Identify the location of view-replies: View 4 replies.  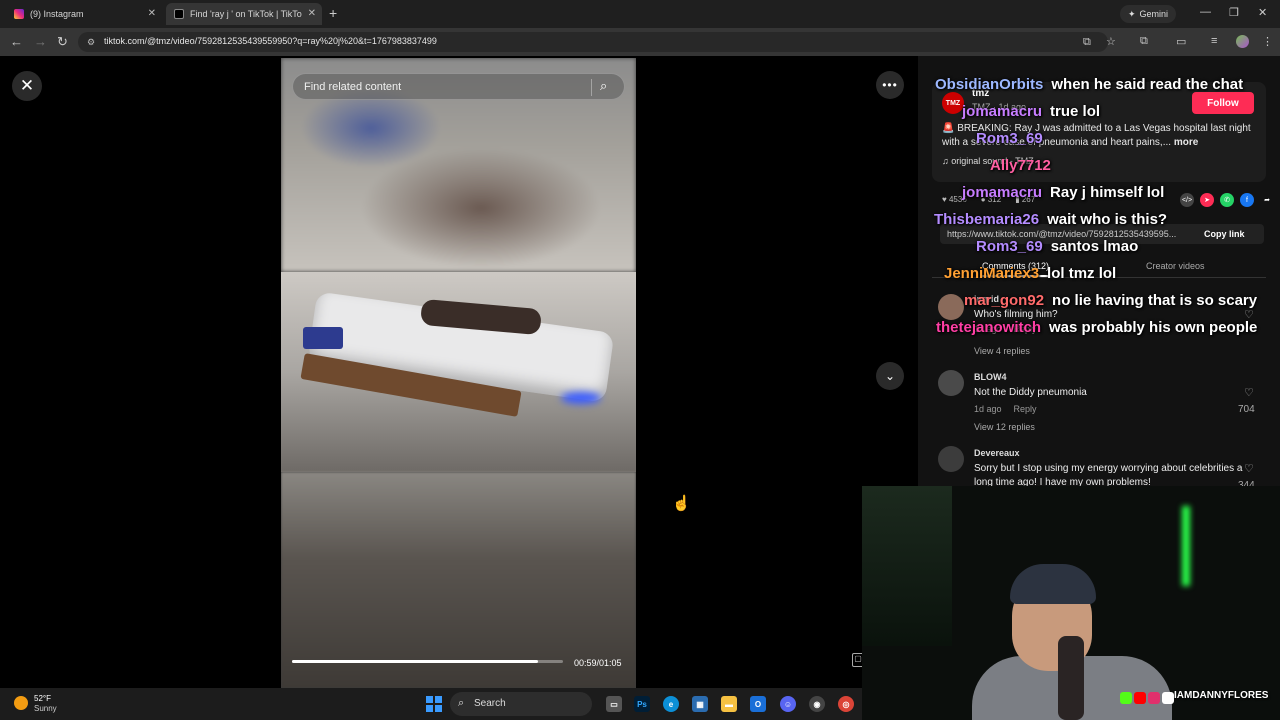
(1002, 351).